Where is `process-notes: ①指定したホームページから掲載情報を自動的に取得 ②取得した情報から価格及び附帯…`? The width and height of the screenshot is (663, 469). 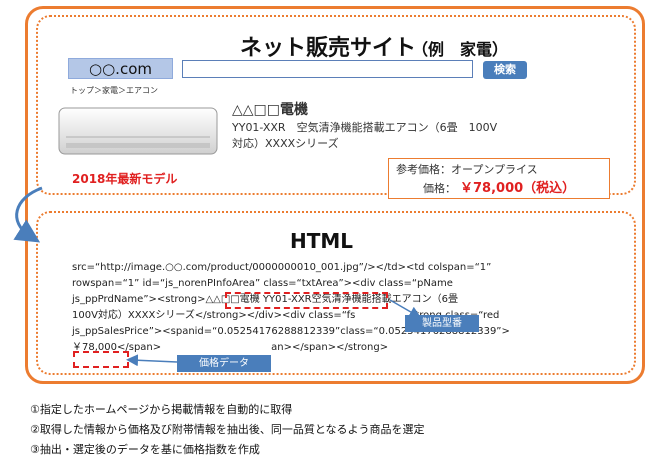
process-notes: ①指定したホームページから掲載情報を自動的に取得 ②取得した情報から価格及び附帯… is located at coordinates (227, 430).